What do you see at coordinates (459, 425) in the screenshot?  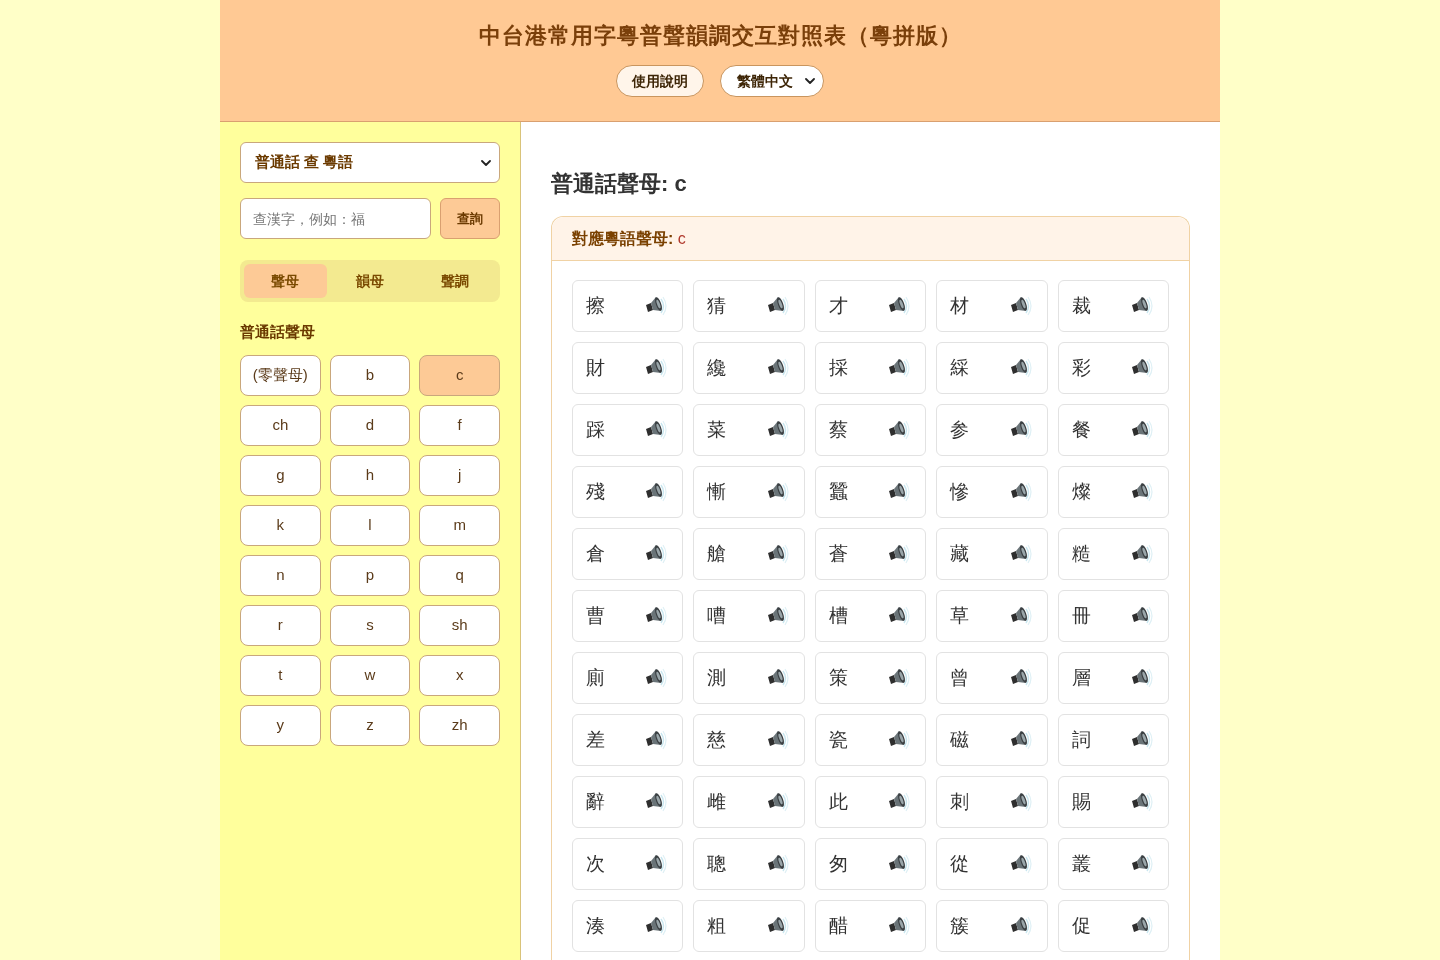 I see `initial-button: f` at bounding box center [459, 425].